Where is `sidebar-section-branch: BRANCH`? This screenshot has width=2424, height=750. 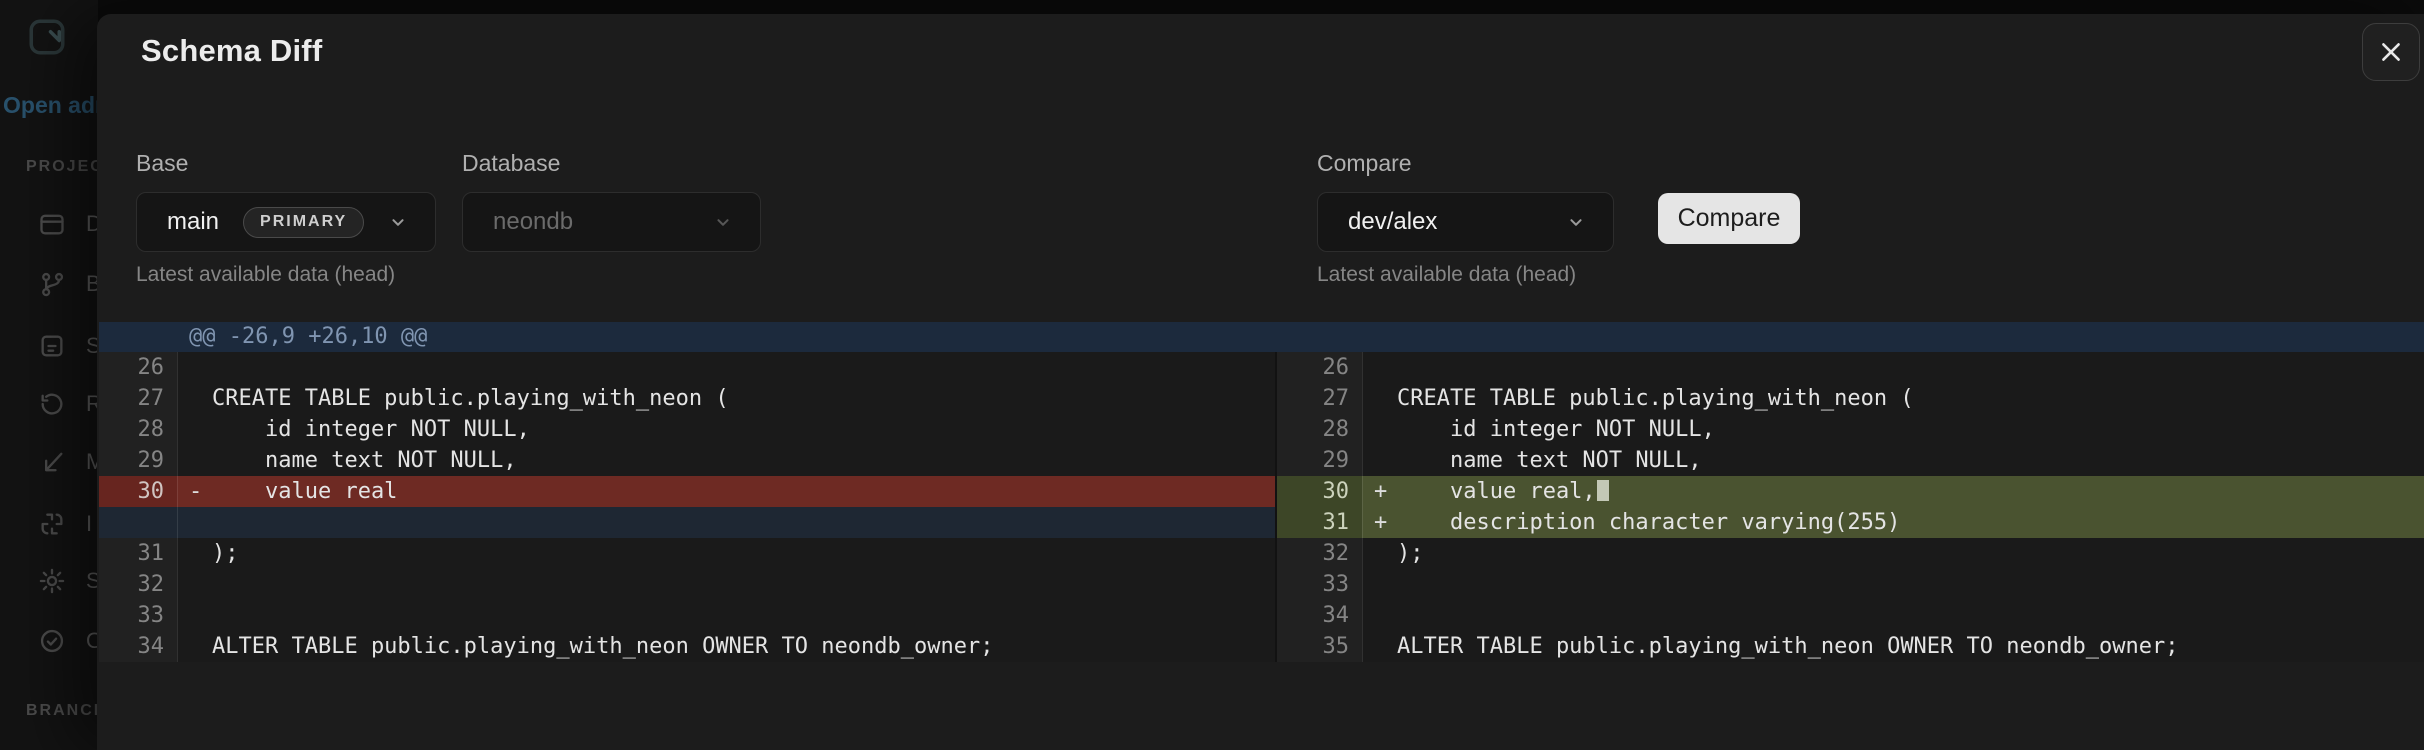
sidebar-section-branch: BRANCH is located at coordinates (62, 710).